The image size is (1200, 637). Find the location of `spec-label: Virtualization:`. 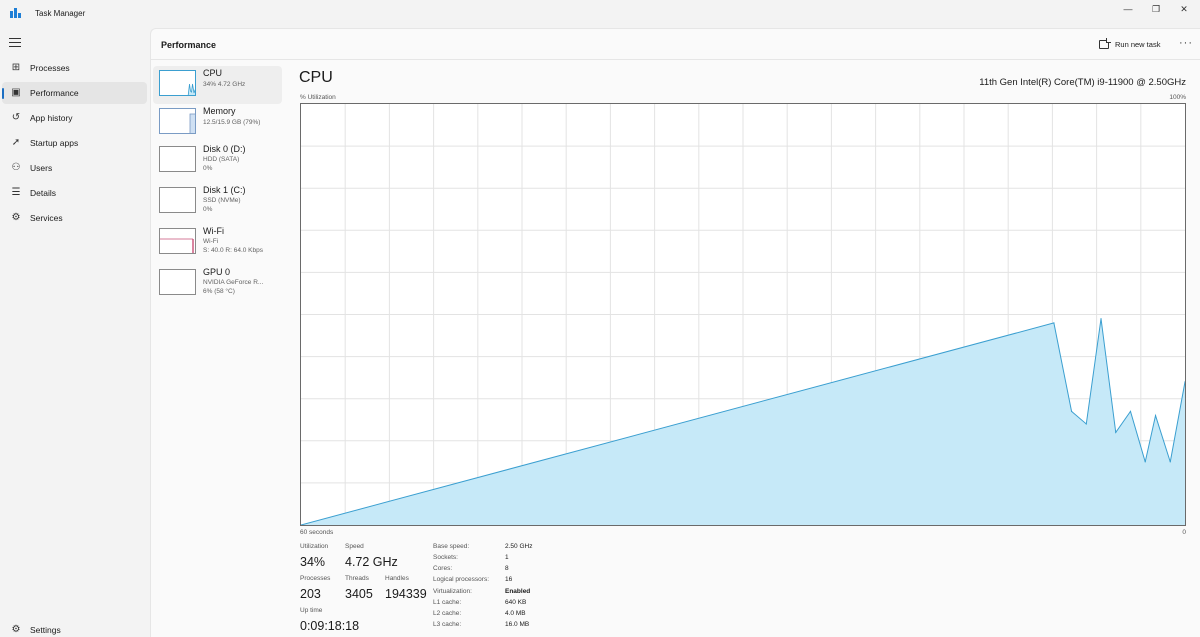

spec-label: Virtualization: is located at coordinates (452, 591).